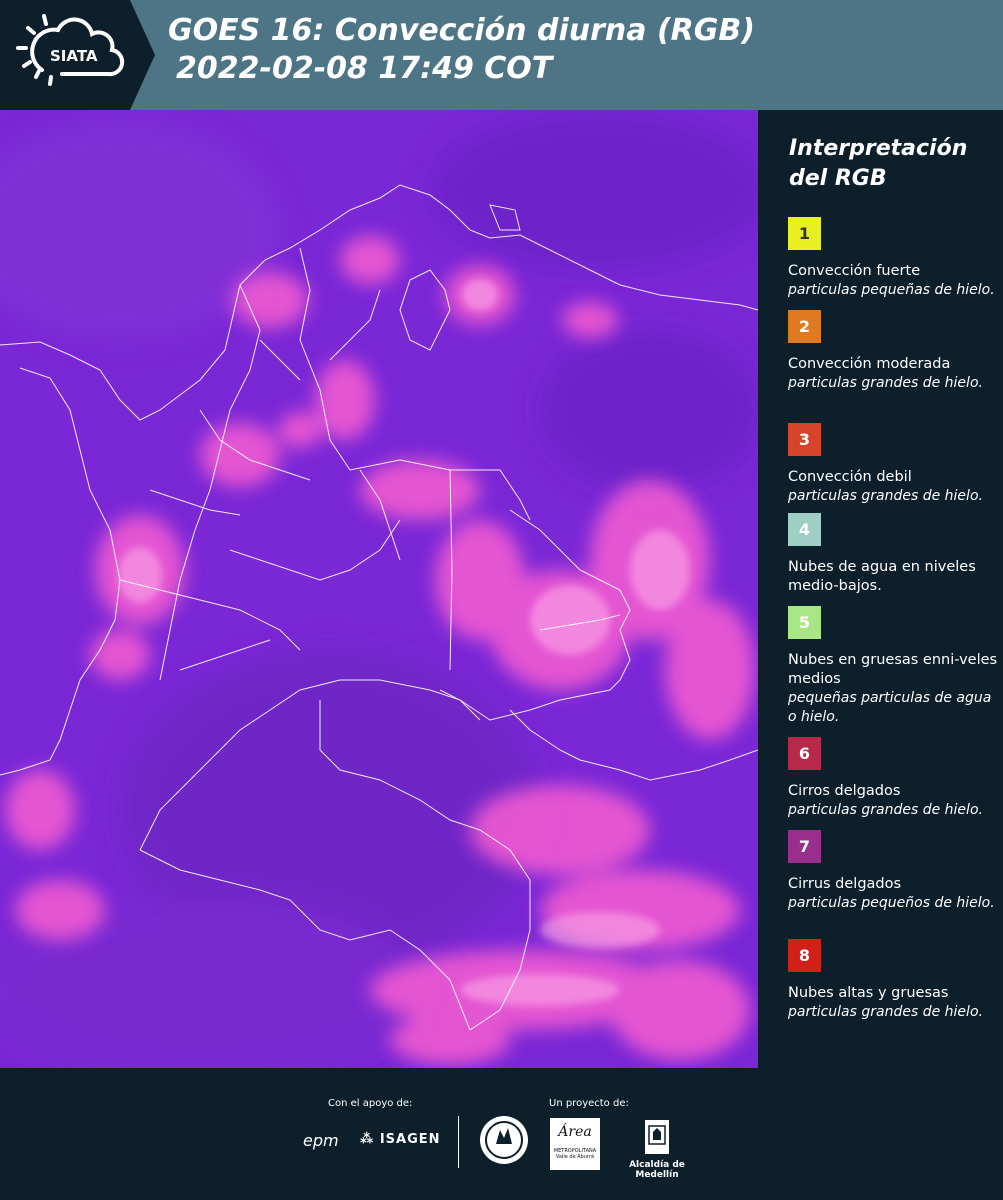 The image size is (1003, 1200). I want to click on legend-label: Nubes de agua en niveles medio-bajos., so click(882, 576).